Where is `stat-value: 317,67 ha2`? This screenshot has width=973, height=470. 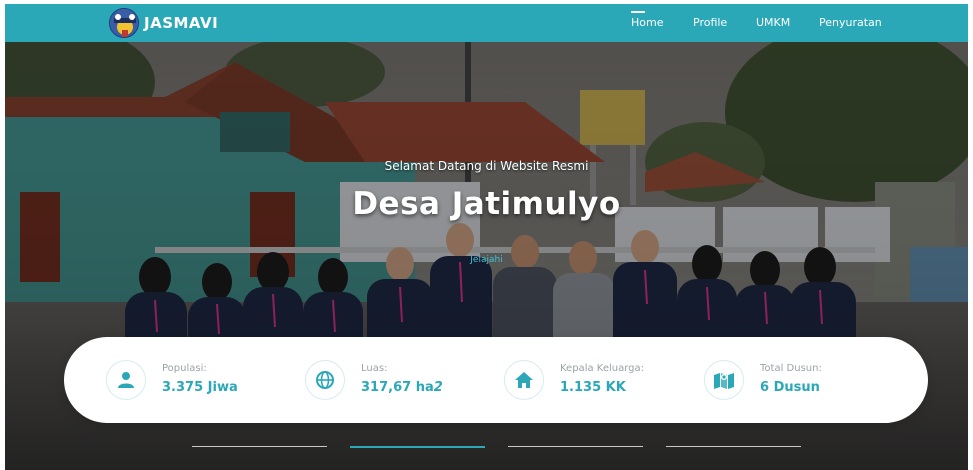 stat-value: 317,67 ha2 is located at coordinates (402, 387).